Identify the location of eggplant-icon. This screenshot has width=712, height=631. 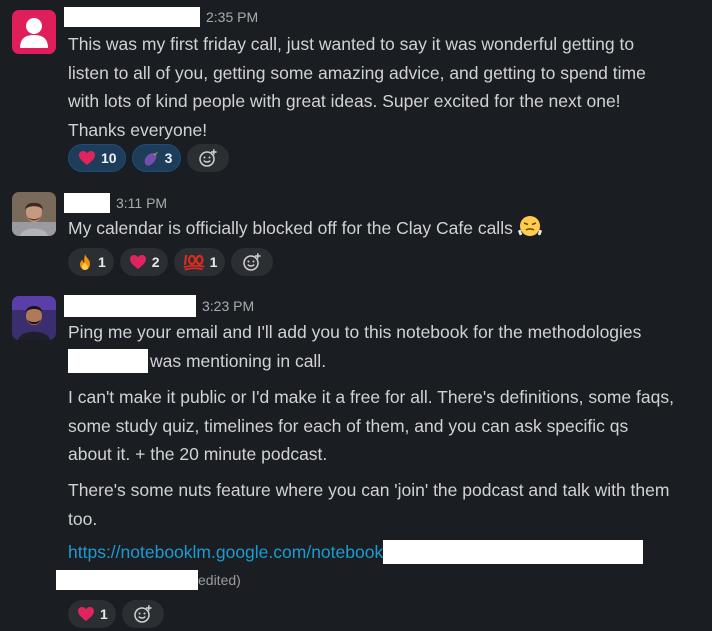
(151, 158).